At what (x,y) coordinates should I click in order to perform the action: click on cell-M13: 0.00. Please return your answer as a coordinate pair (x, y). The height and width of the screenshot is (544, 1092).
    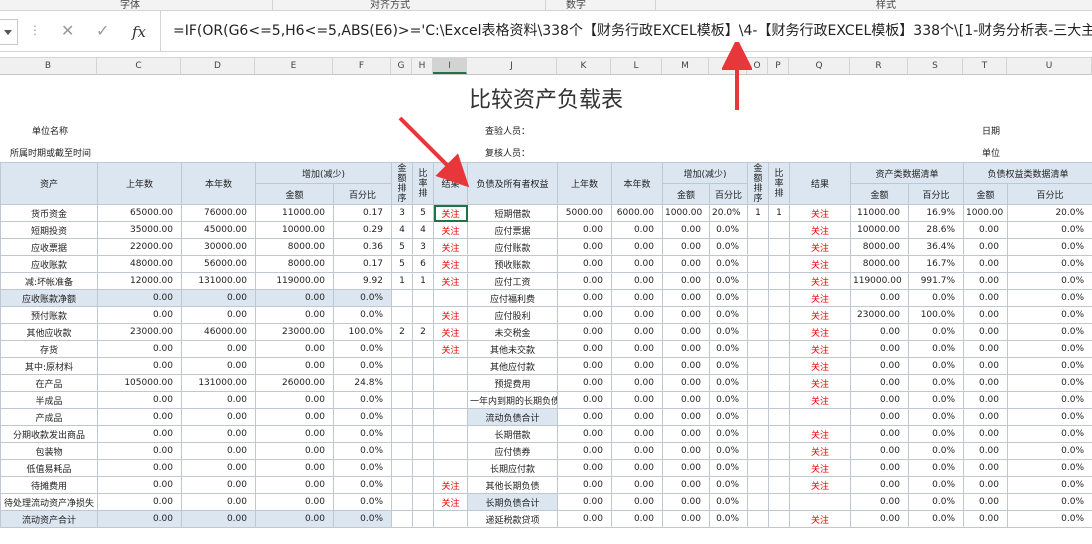
    Looking at the image, I should click on (686, 417).